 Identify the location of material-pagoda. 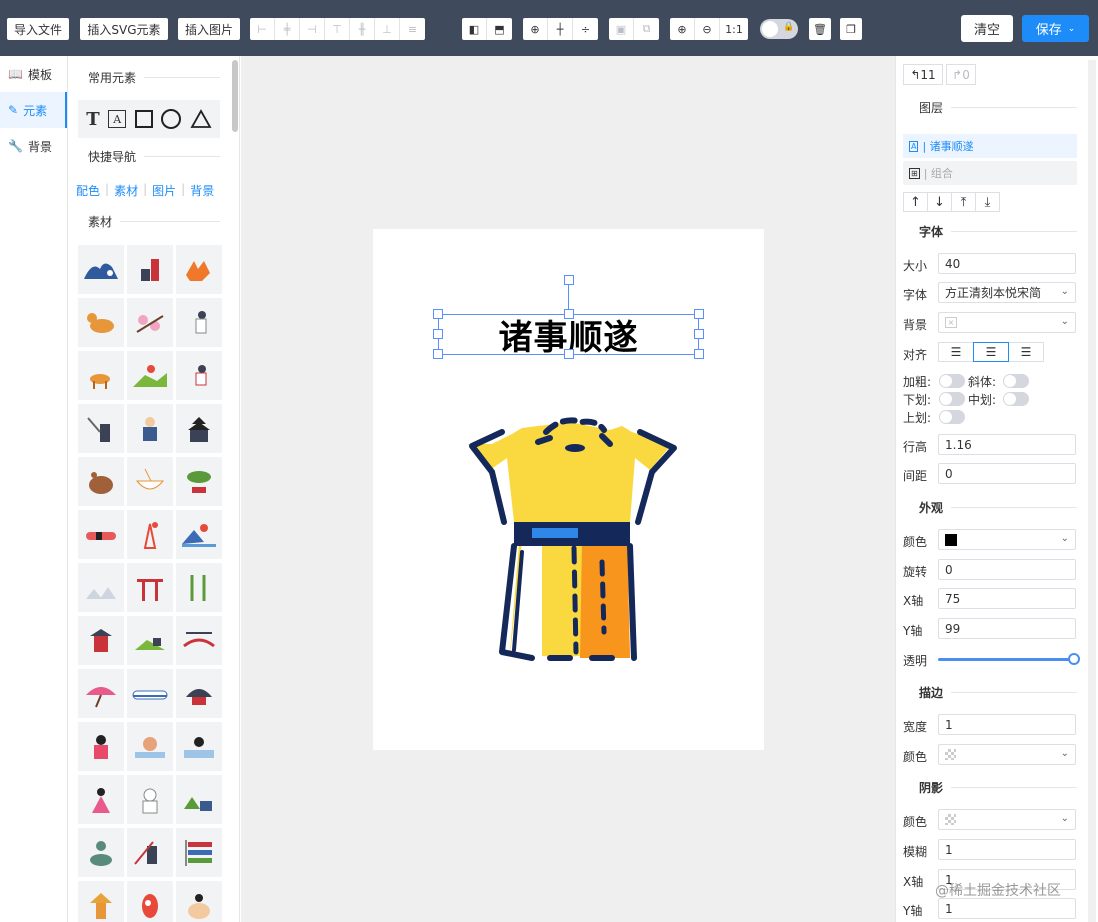
(101, 640).